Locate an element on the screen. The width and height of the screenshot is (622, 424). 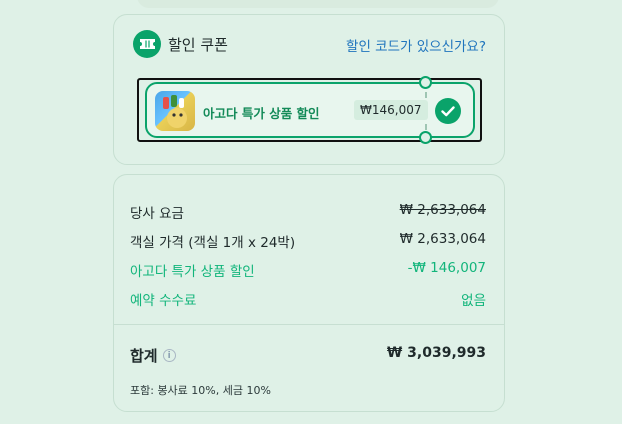
price-row-rate: 당사 요금 ₩ 2,633,064 is located at coordinates (308, 212).